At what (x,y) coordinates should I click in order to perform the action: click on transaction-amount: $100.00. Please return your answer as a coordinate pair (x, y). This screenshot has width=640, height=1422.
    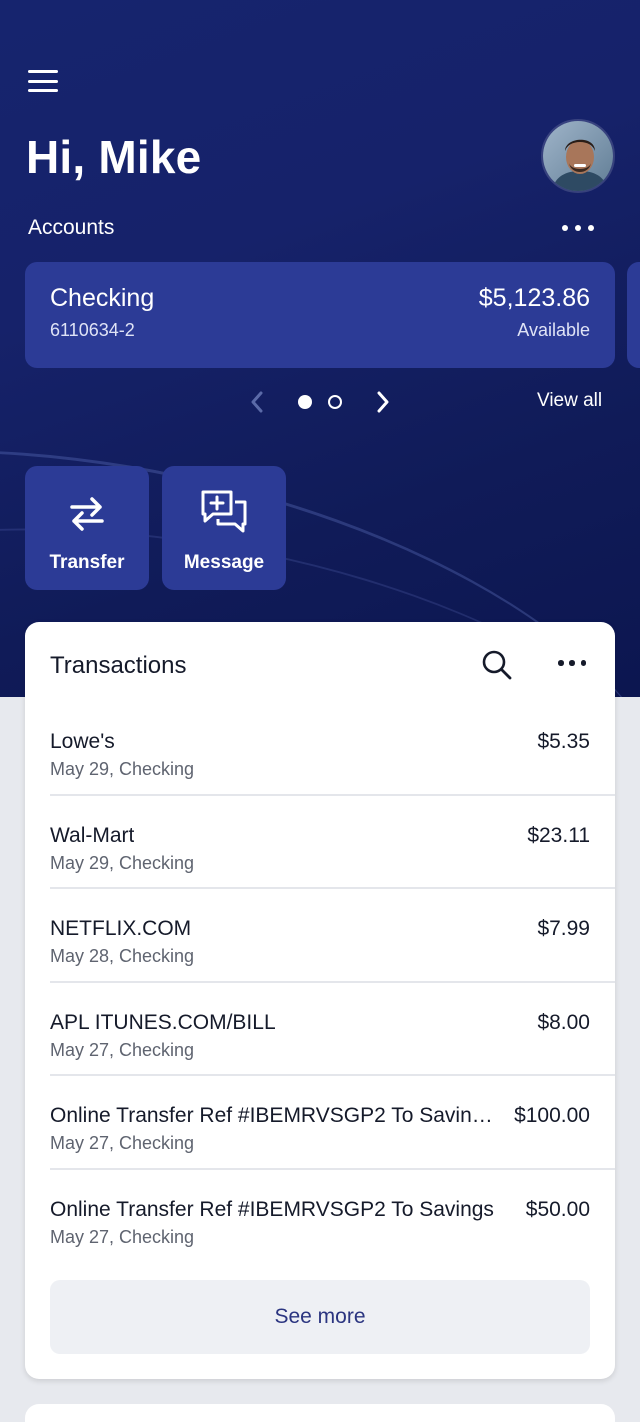
    Looking at the image, I should click on (552, 1116).